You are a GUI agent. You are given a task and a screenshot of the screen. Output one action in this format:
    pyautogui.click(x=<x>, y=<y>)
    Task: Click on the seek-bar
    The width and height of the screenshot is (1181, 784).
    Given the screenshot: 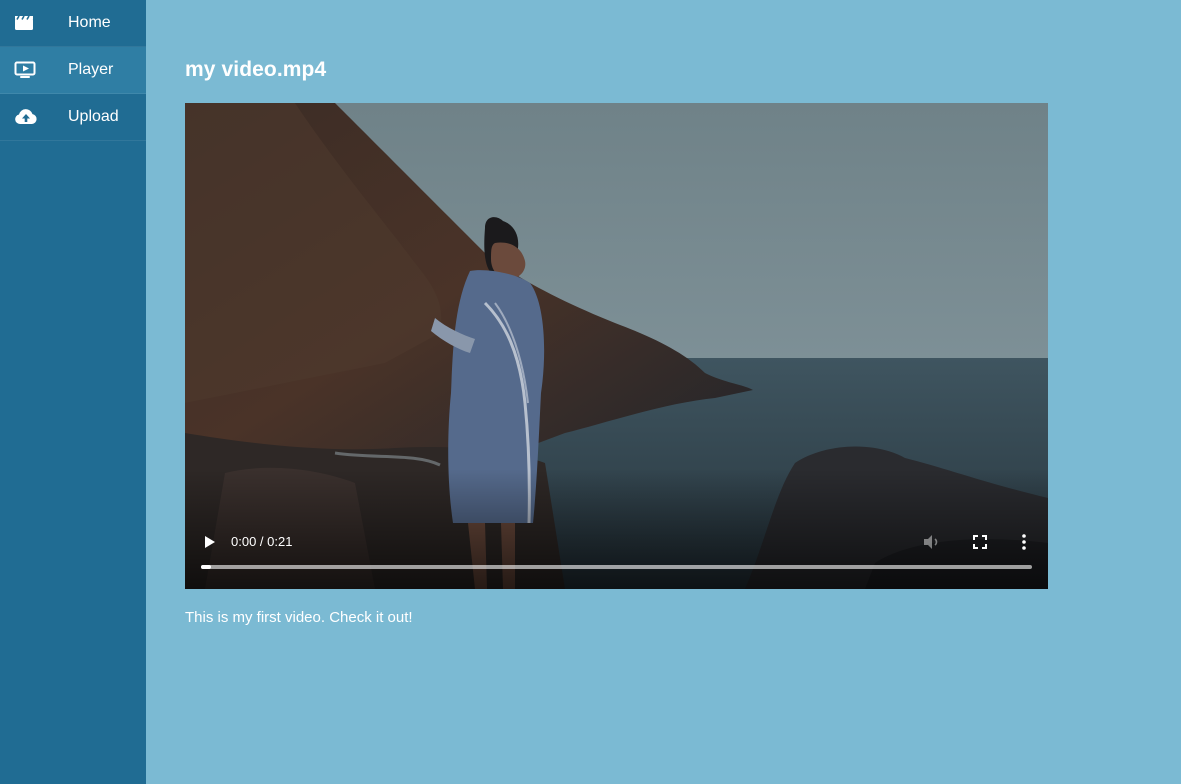 What is the action you would take?
    pyautogui.click(x=616, y=567)
    